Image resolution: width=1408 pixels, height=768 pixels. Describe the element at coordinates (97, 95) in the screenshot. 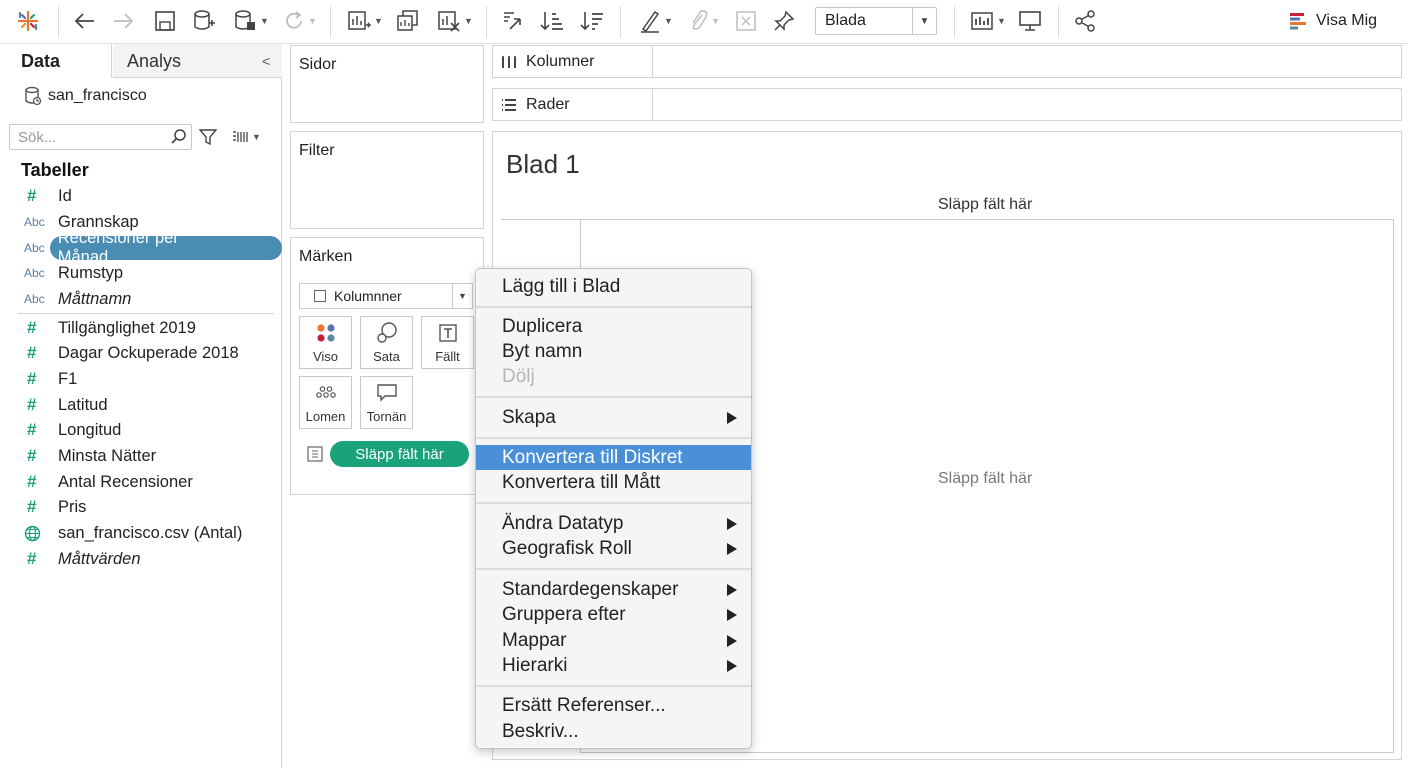

I see `datasource-name: san_francisco` at that location.